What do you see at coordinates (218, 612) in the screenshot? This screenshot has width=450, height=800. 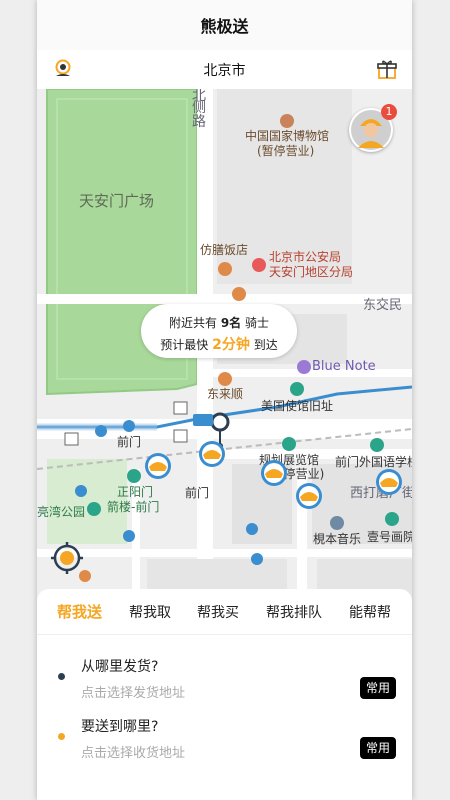 I see `tab-buy: 帮我买` at bounding box center [218, 612].